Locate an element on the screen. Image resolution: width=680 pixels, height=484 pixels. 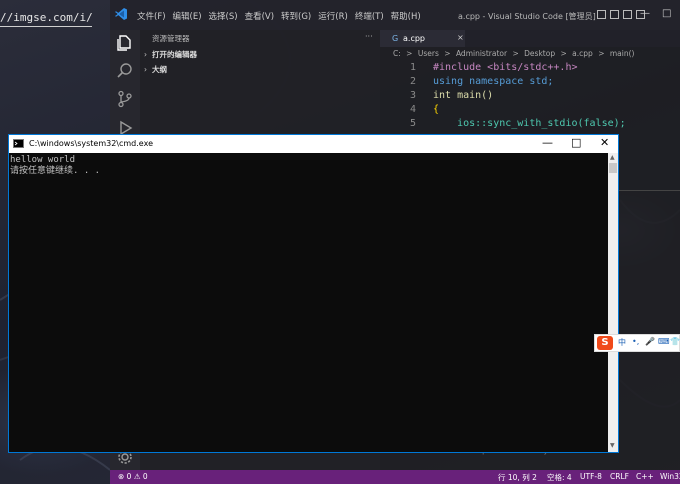
window-title: a.cpp - Visual Studio Code [管理员] is located at coordinates (527, 16).